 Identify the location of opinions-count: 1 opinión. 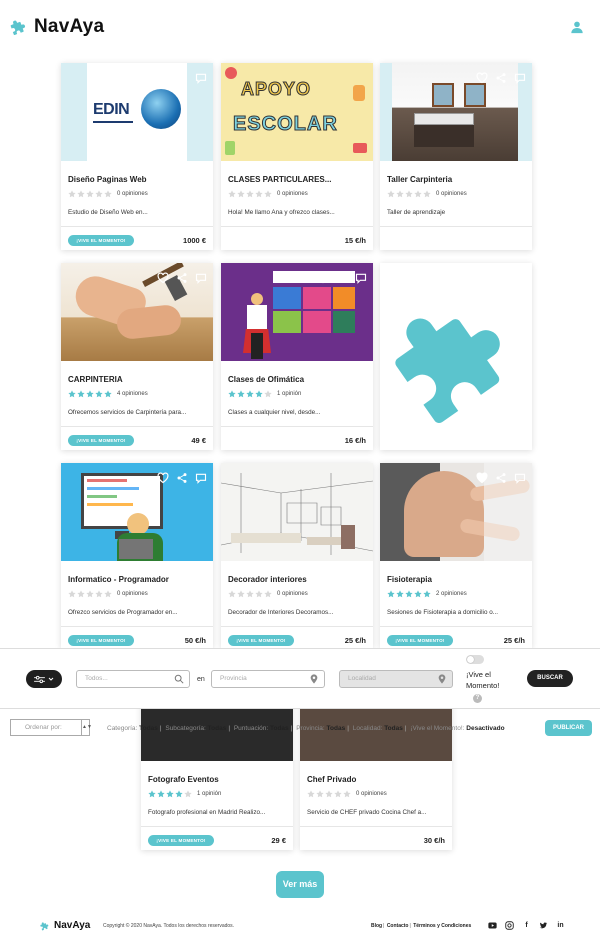
(209, 794).